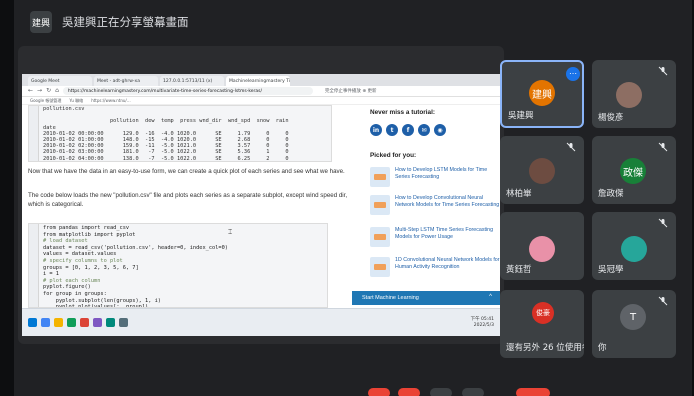 Image resolution: width=694 pixels, height=396 pixels. I want to click on chrome-icon, so click(45, 322).